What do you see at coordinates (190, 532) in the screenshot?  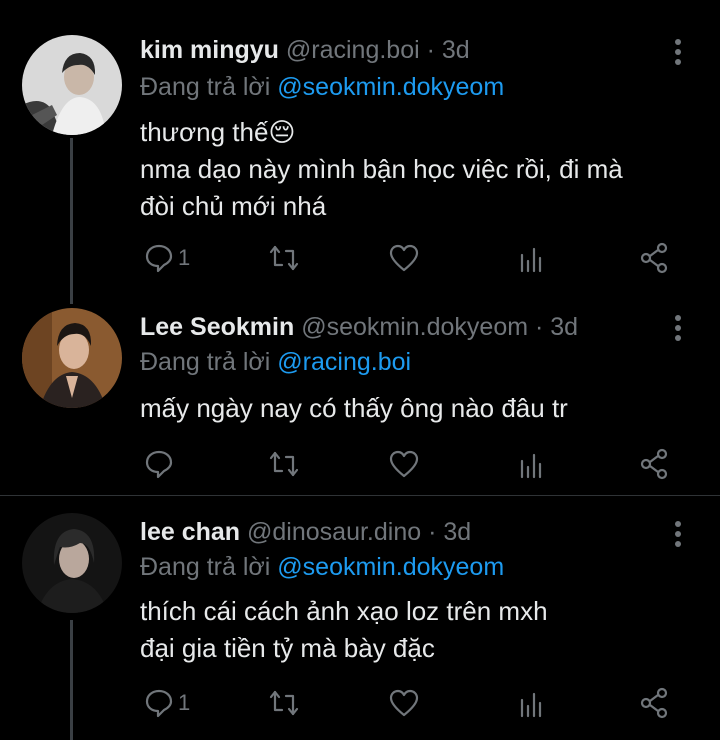 I see `display-name: lee chan` at bounding box center [190, 532].